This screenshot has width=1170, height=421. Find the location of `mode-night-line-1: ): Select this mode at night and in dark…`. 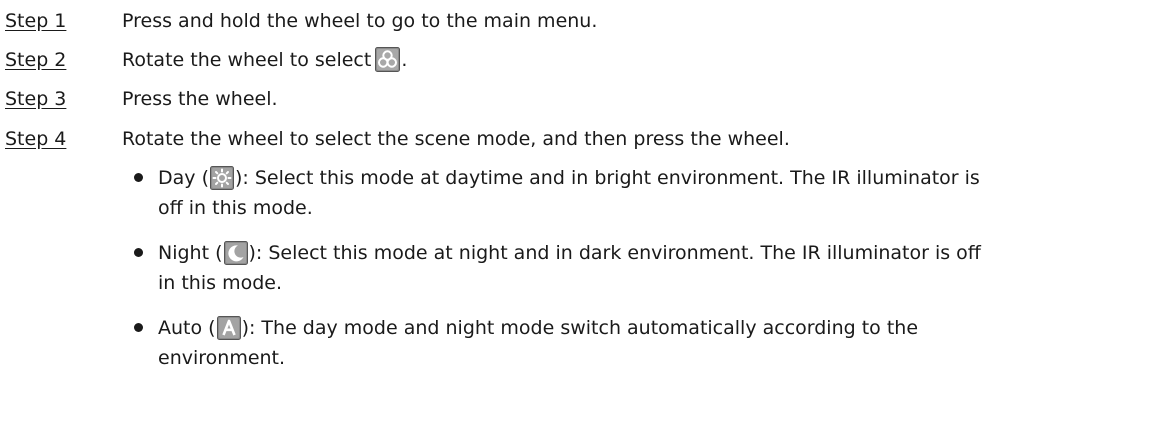

mode-night-line-1: ): Select this mode at night and in dark… is located at coordinates (614, 253).